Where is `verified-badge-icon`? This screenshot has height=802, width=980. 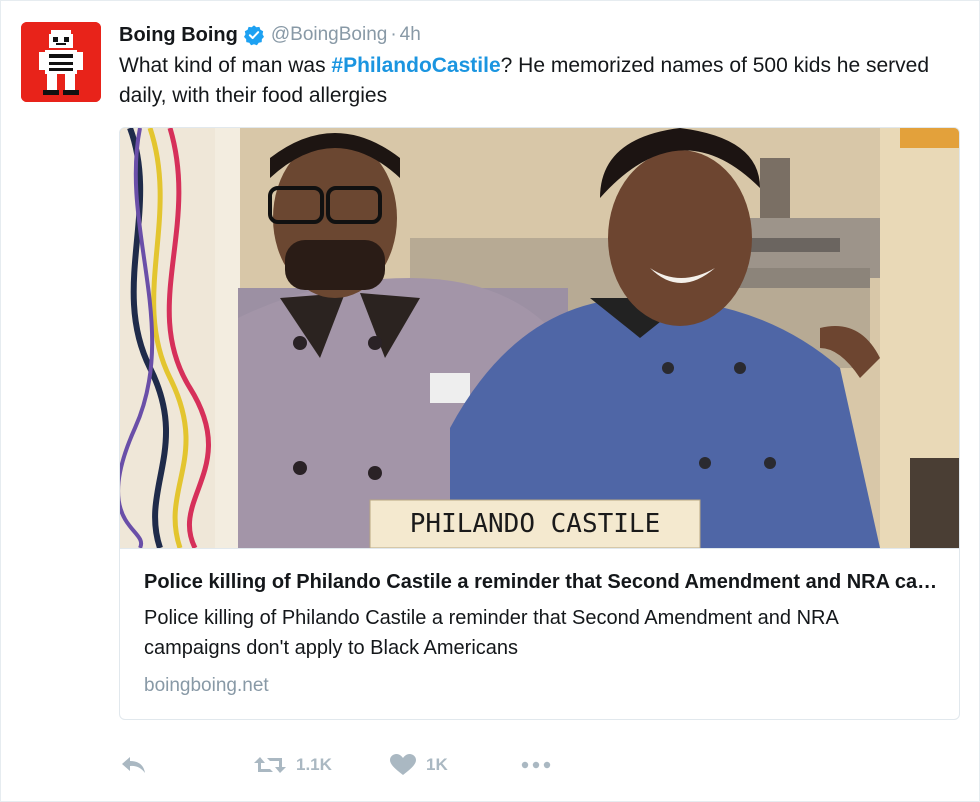 verified-badge-icon is located at coordinates (253, 35).